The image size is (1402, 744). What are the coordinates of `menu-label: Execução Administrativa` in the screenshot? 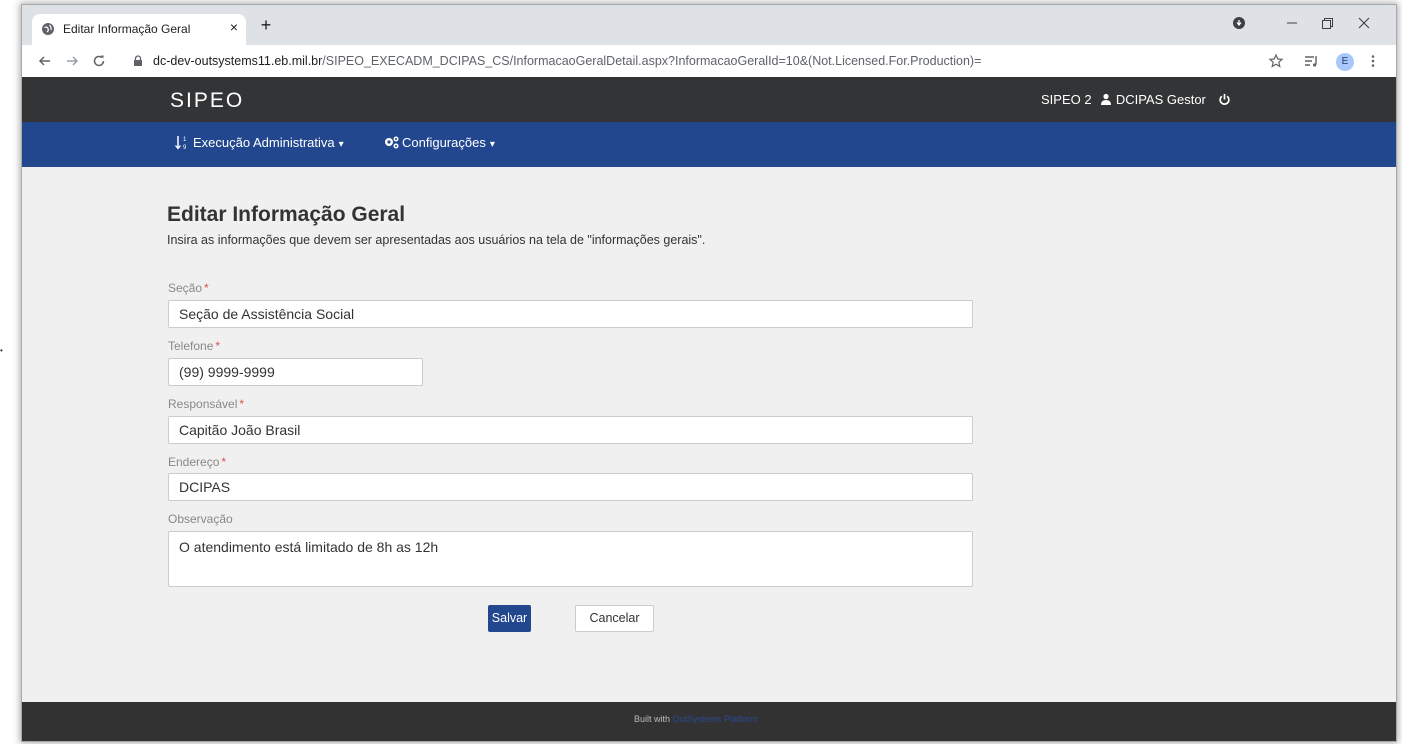 It's located at (264, 142).